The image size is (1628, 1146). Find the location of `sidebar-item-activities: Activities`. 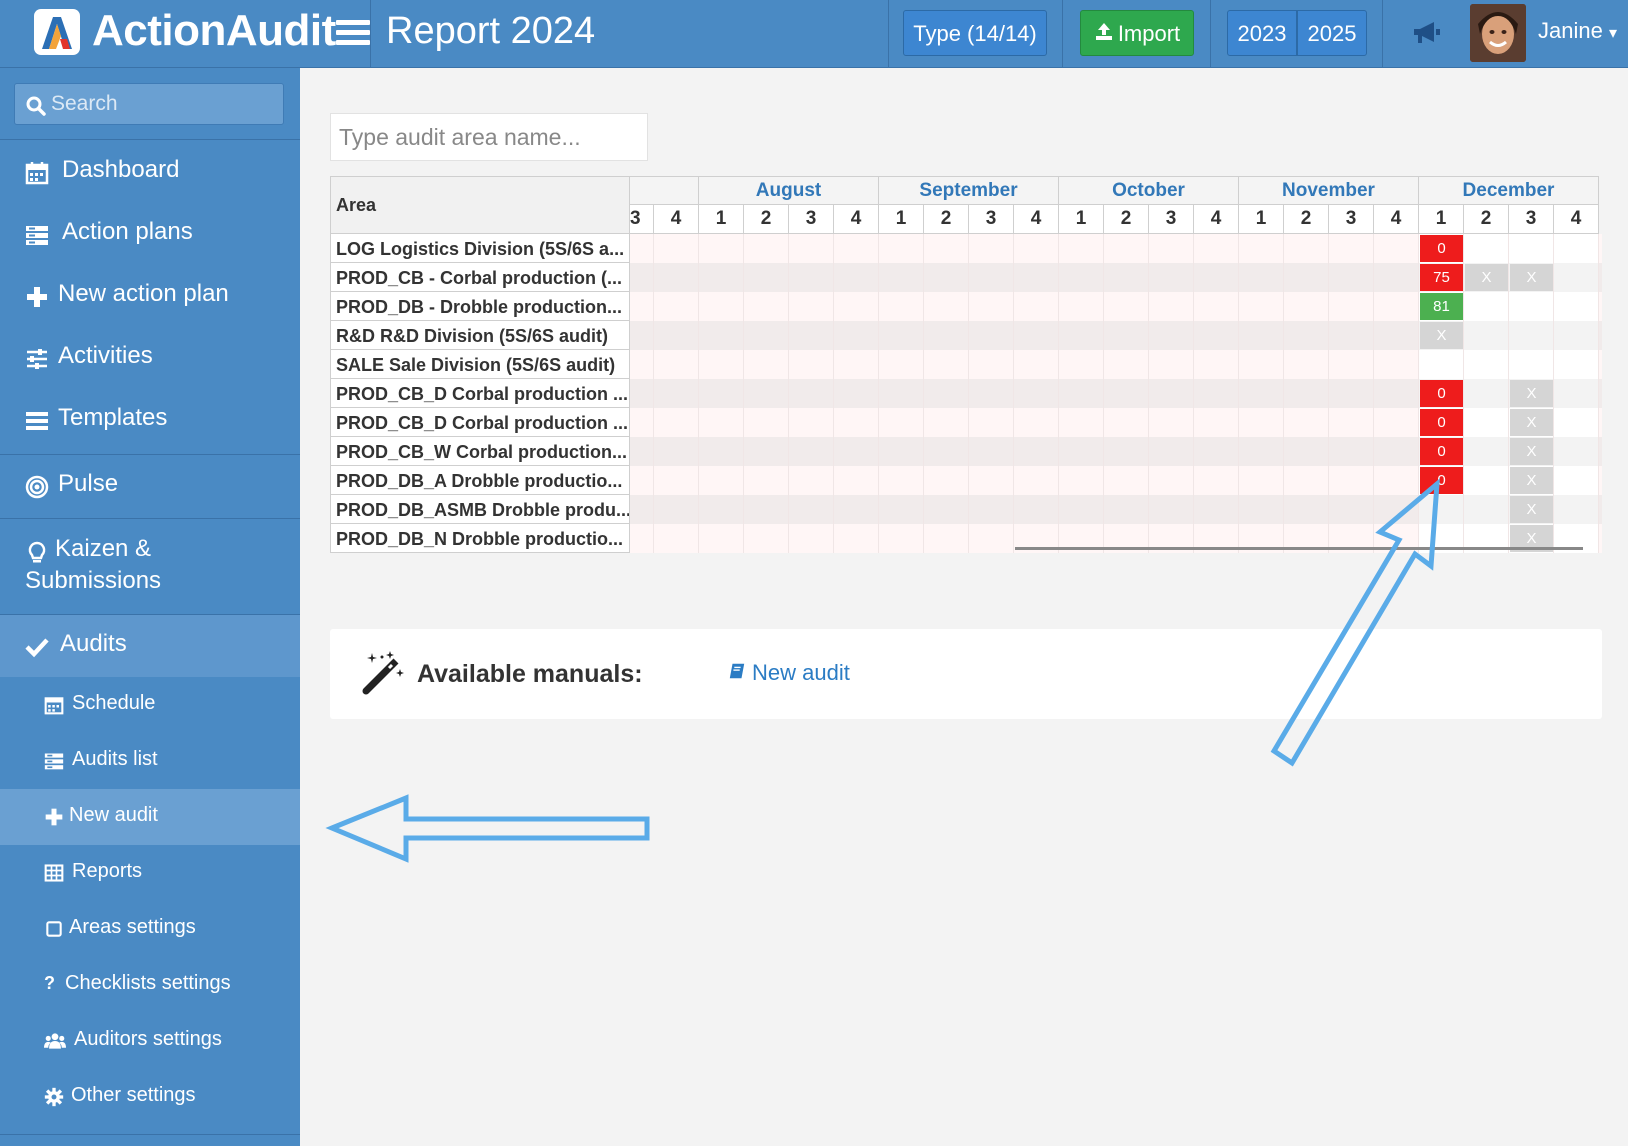

sidebar-item-activities: Activities is located at coordinates (150, 358).